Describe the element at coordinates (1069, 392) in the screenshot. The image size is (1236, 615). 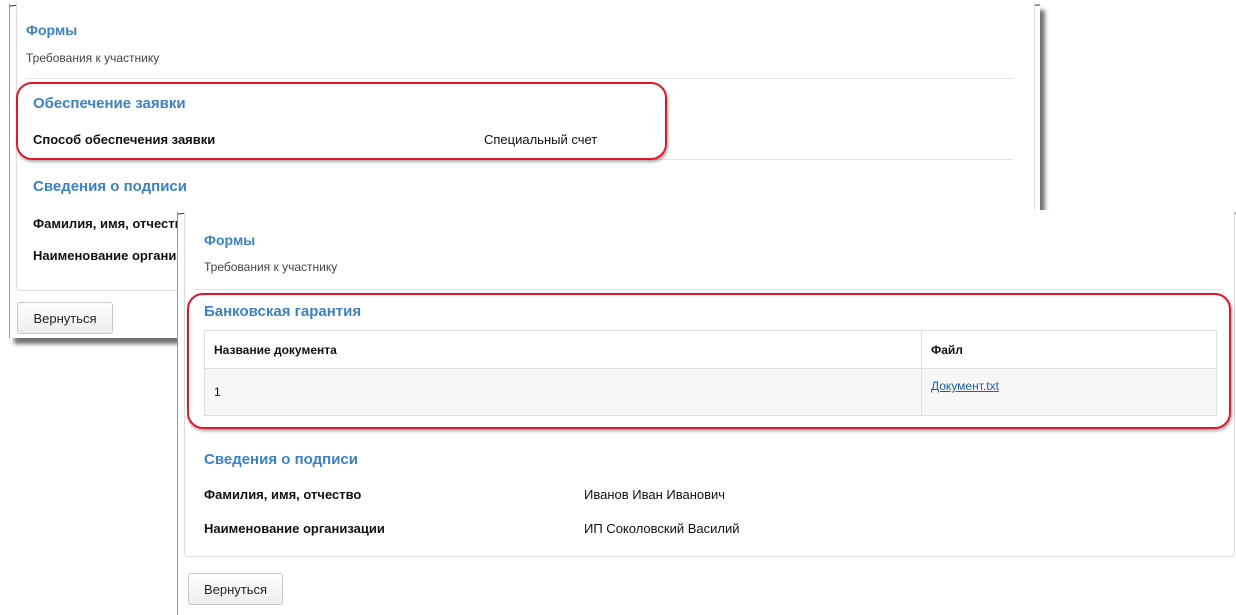
I see `file-cell: Документ.txt` at that location.